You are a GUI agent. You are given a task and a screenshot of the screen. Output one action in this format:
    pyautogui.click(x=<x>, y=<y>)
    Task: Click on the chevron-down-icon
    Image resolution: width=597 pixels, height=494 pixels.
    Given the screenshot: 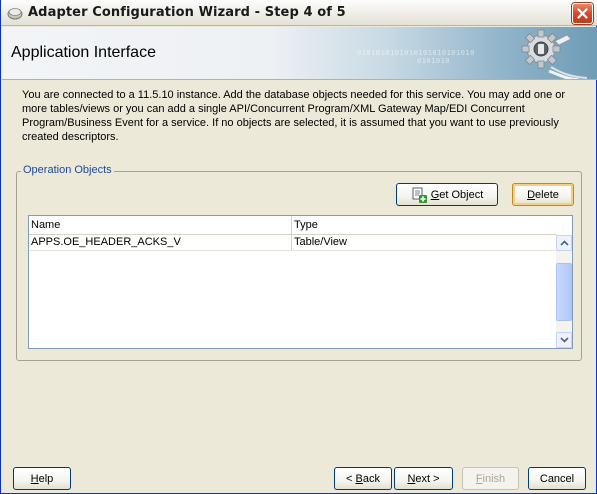 What is the action you would take?
    pyautogui.click(x=564, y=340)
    